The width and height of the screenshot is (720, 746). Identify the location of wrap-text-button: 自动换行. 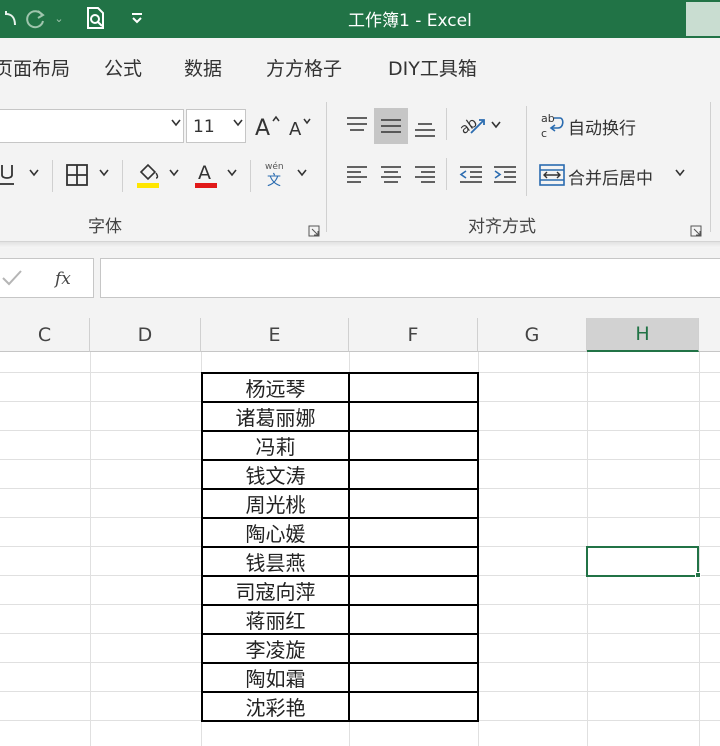
(602, 126).